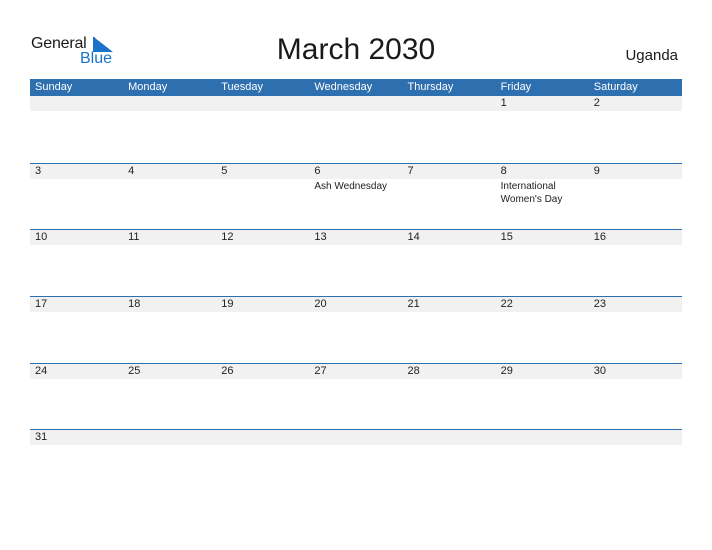 The height and width of the screenshot is (550, 712). Describe the element at coordinates (320, 237) in the screenshot. I see `day-number: 13` at that location.